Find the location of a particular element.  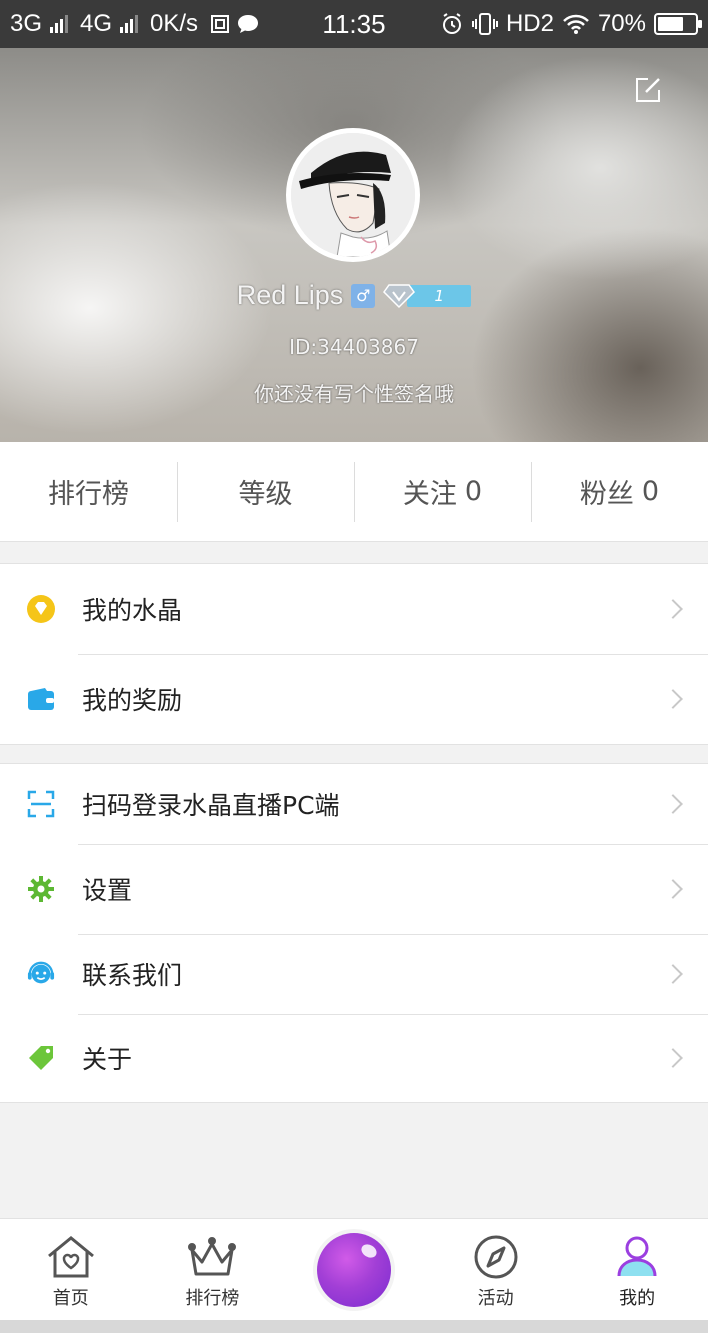

nav-label: 活动 is located at coordinates (495, 1298).